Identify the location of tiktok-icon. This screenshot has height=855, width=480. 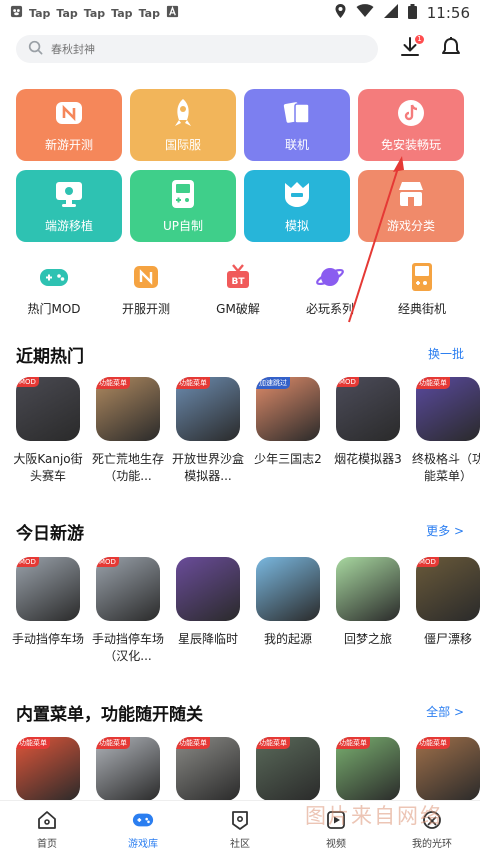
(411, 113).